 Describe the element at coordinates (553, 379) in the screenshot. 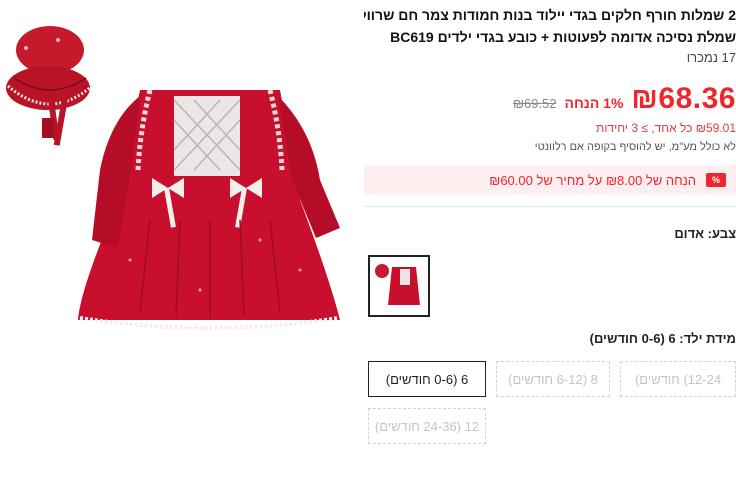

I see `size-option-6-12-months: 8 (6-12 חודשים)` at that location.